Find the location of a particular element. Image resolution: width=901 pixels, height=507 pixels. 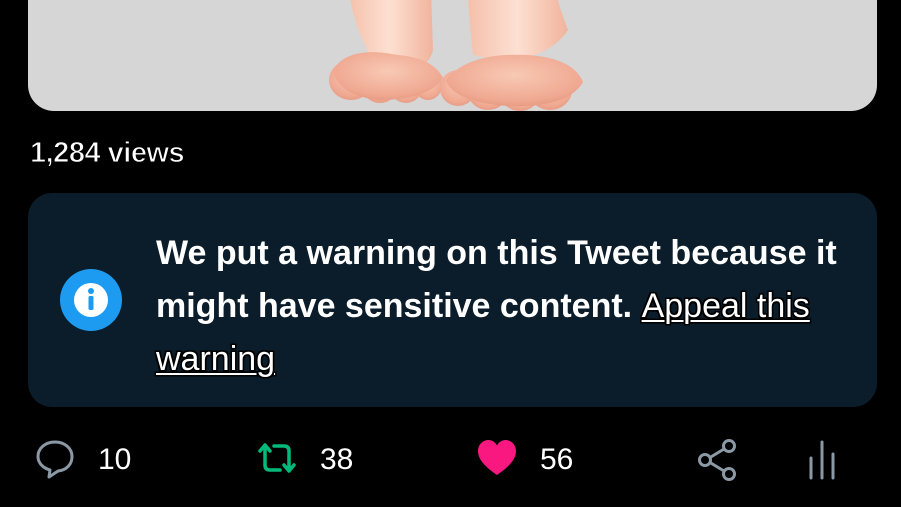

retweet-count: 38 is located at coordinates (337, 459).